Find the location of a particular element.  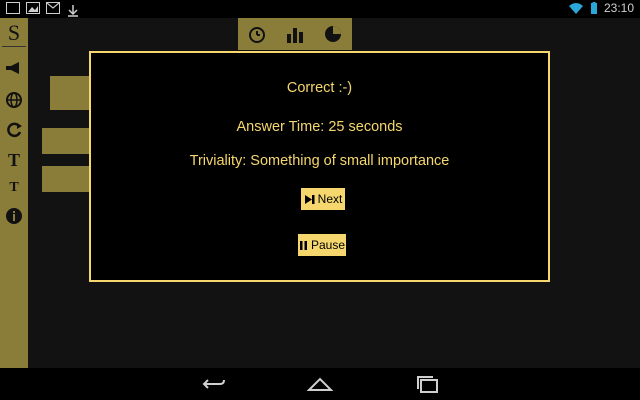

document-notification-icon is located at coordinates (13, 8).